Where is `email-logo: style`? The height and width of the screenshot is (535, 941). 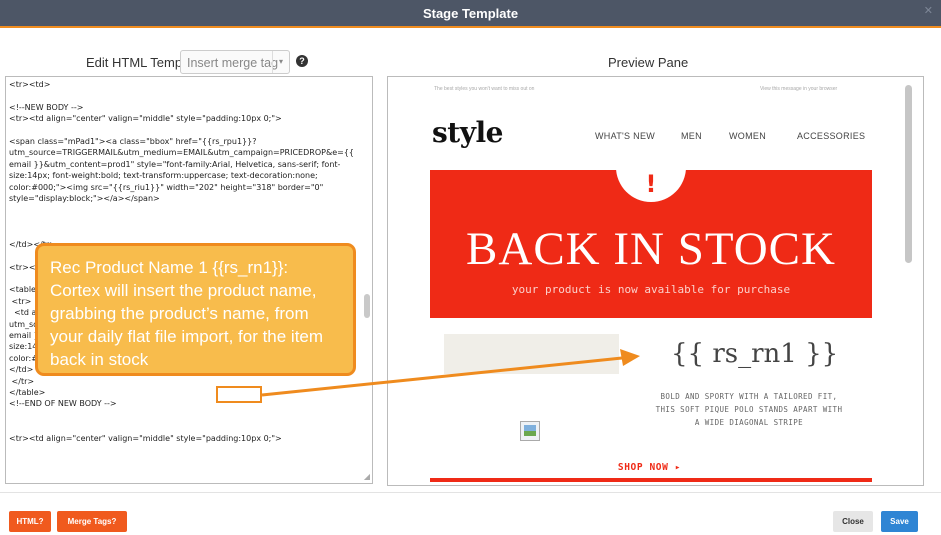 email-logo: style is located at coordinates (467, 132).